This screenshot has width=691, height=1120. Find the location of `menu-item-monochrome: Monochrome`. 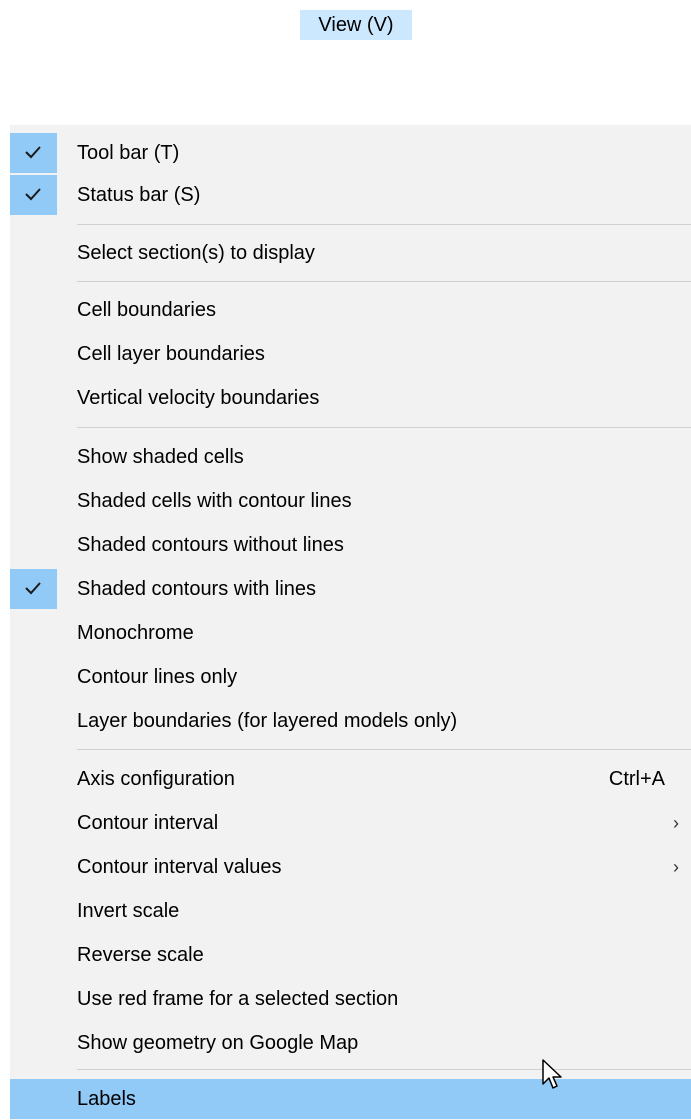

menu-item-monochrome: Monochrome is located at coordinates (350, 633).